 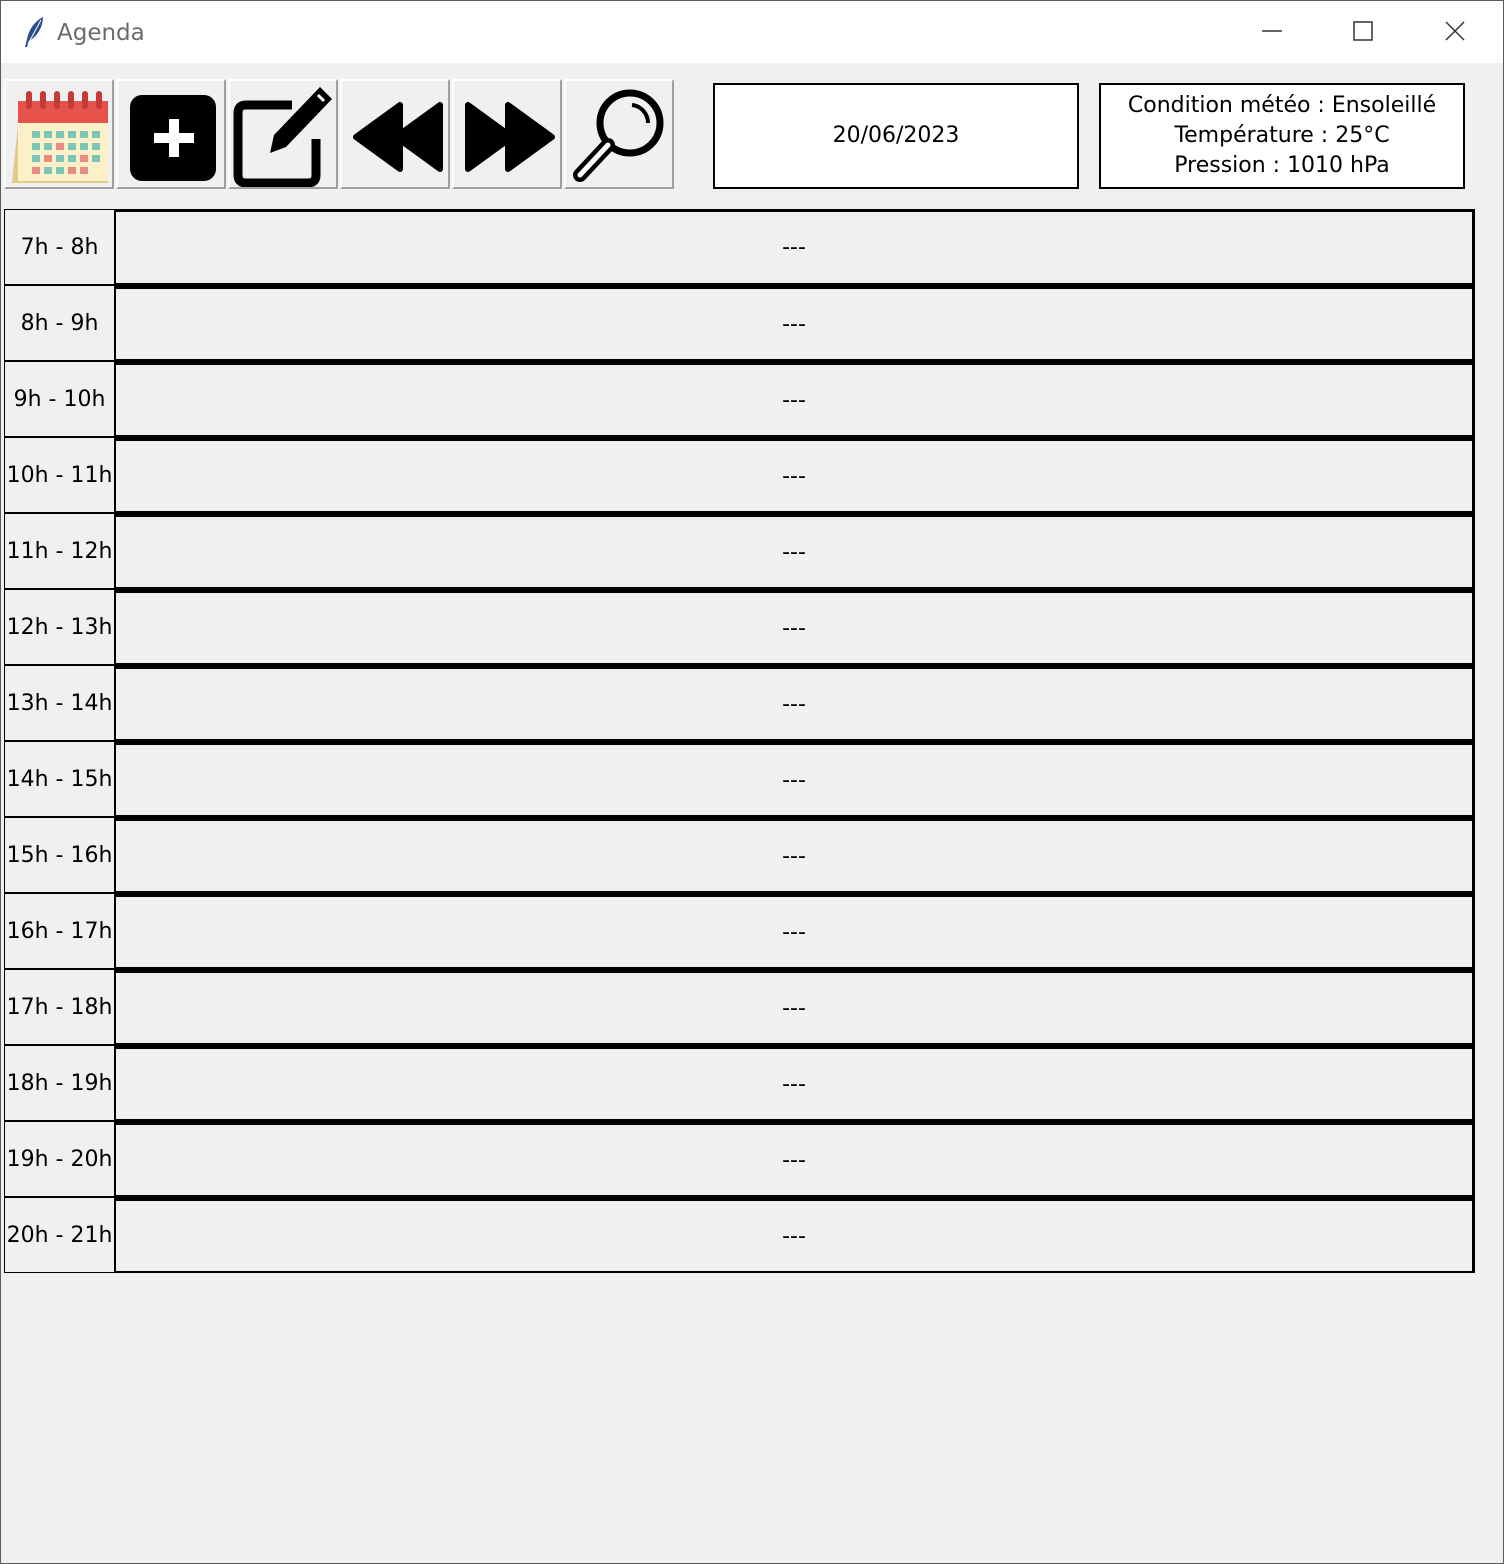 I want to click on search-icon, so click(x=618, y=135).